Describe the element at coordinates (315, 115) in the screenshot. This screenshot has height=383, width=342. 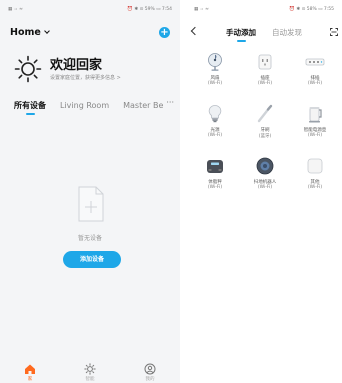
I see `kettle-icon` at that location.